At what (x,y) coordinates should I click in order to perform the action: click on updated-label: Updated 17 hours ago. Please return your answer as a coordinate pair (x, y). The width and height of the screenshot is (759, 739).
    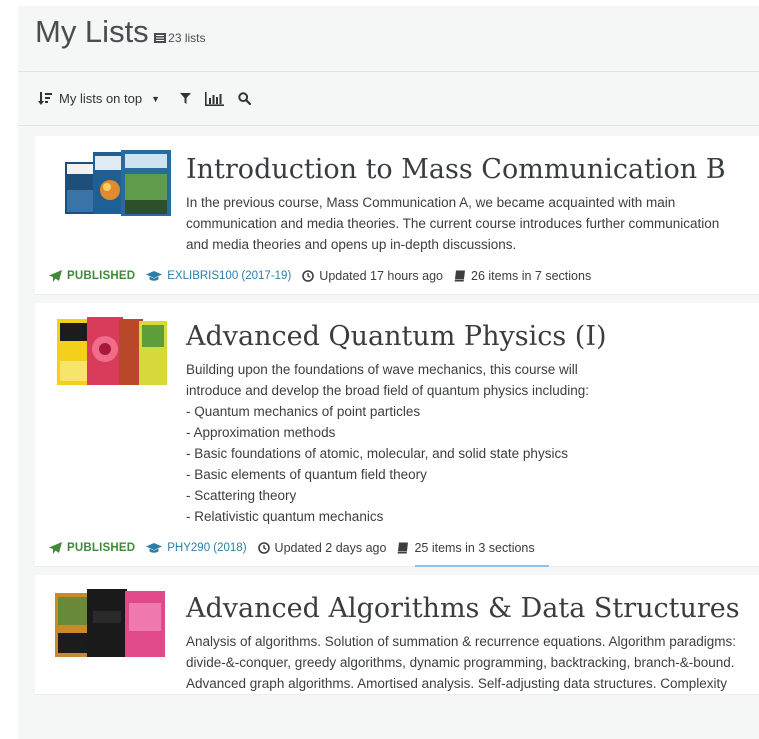
    Looking at the image, I should click on (381, 276).